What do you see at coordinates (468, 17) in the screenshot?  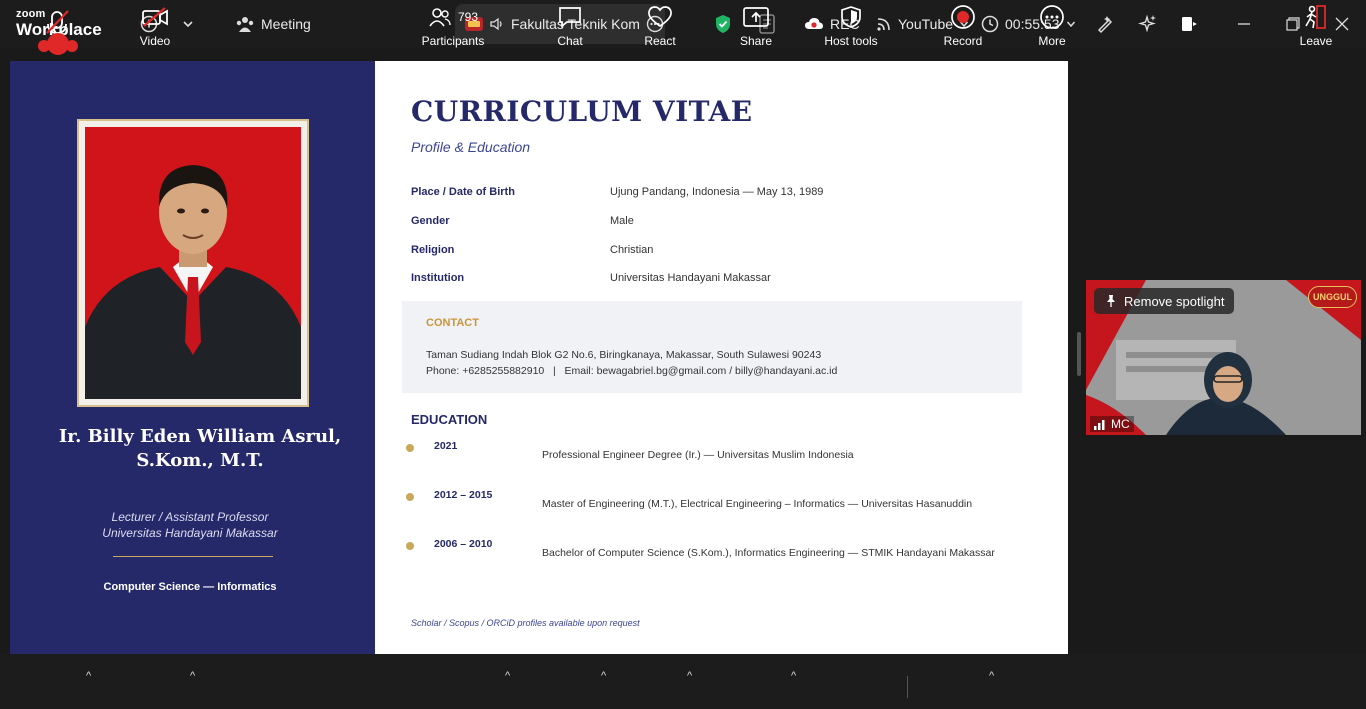 I see `participant-count: 793` at bounding box center [468, 17].